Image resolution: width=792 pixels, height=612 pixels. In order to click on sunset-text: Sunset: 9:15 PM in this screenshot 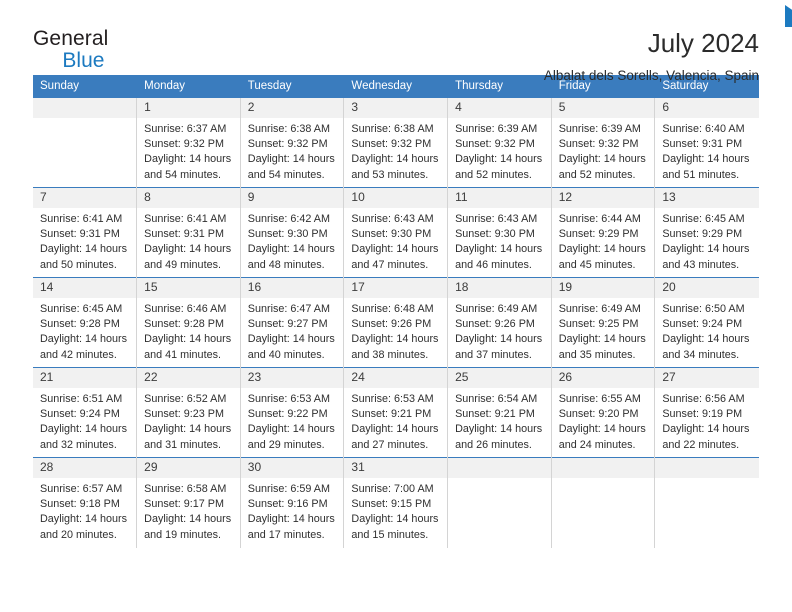, I will do `click(391, 504)`.